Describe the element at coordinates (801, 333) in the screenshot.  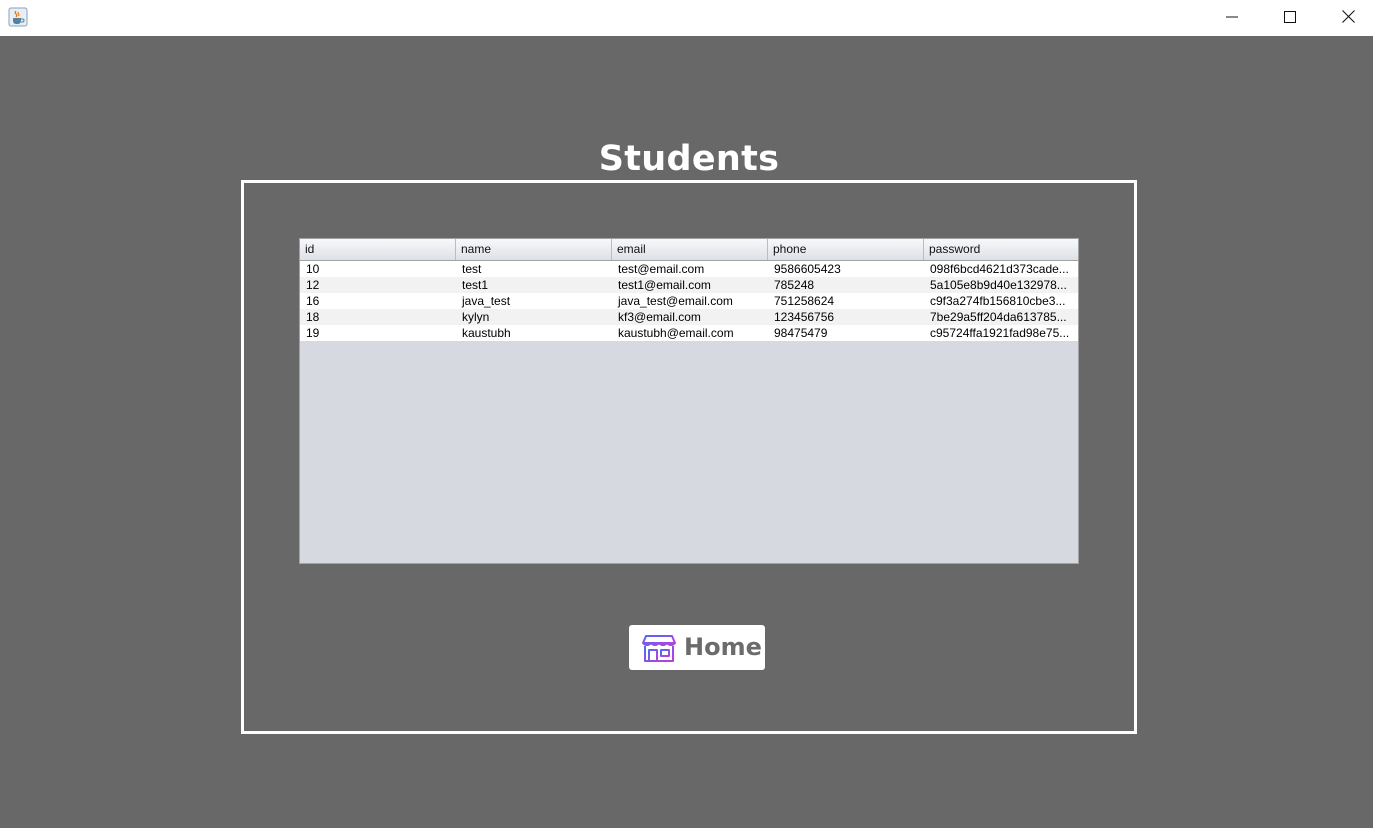
I see `cell-phone: 98475479` at that location.